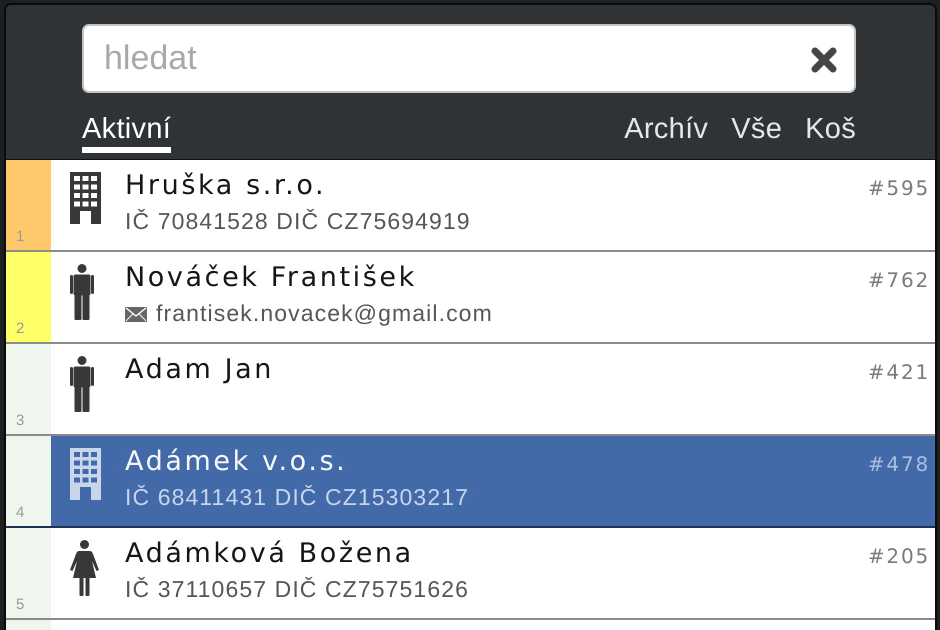 The height and width of the screenshot is (630, 940). What do you see at coordinates (898, 371) in the screenshot?
I see `record-number: #421` at bounding box center [898, 371].